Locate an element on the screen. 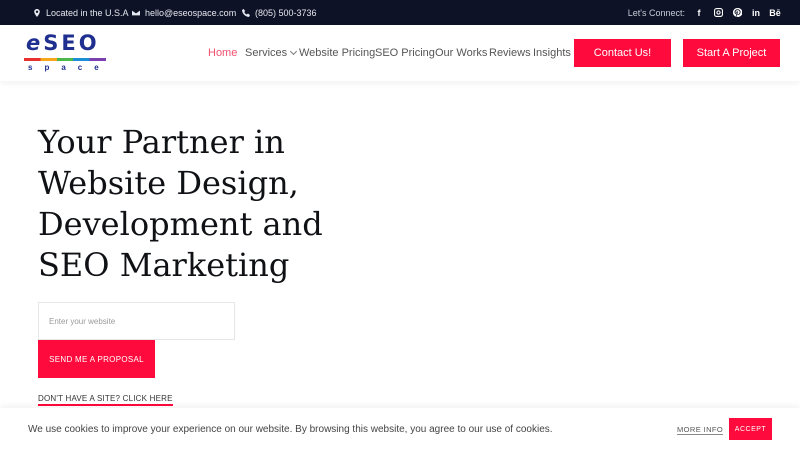 This screenshot has height=450, width=800. email-info: hello@eseospace.com is located at coordinates (184, 12).